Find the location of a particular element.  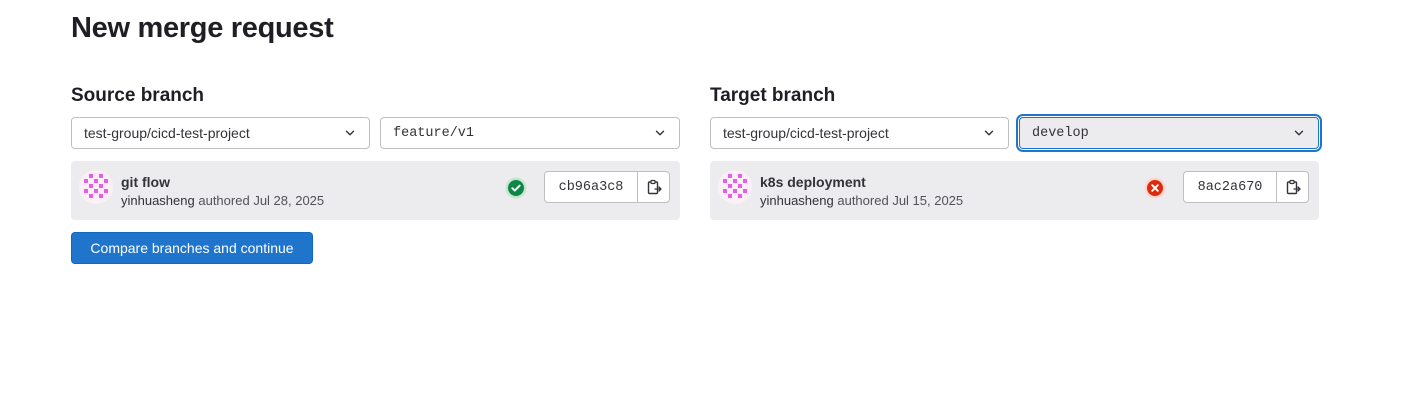

commit-meta: yinhuasheng authored Jul 15, 2025 is located at coordinates (861, 200).